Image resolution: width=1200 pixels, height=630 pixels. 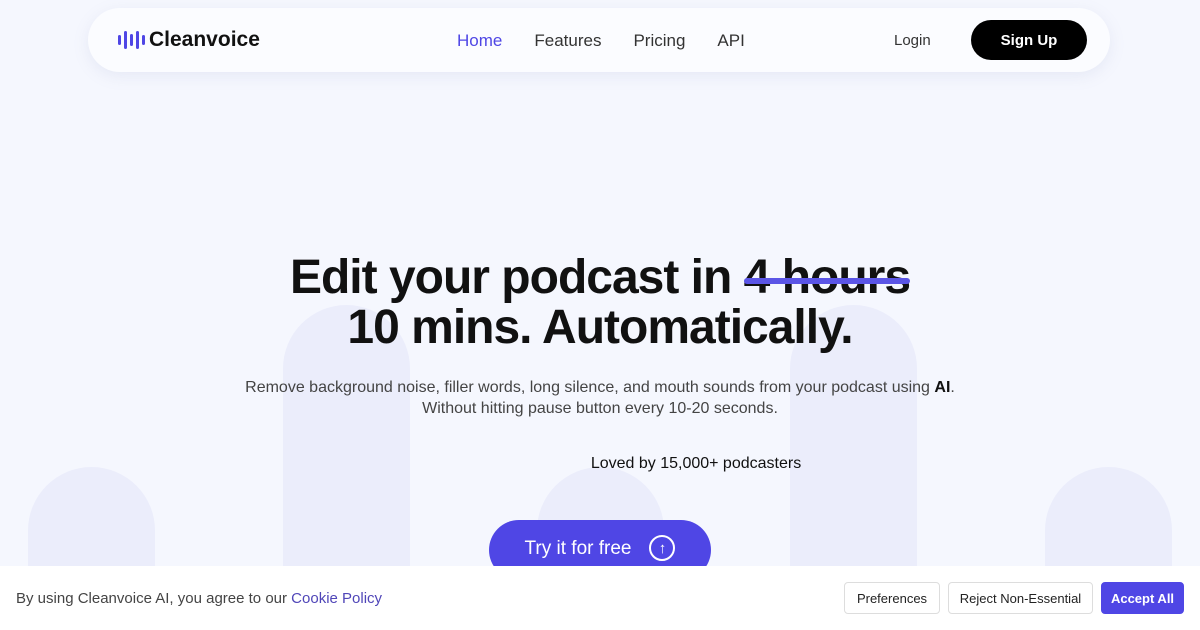 What do you see at coordinates (336, 598) in the screenshot?
I see `cookie-policy-link: Cookie Policy` at bounding box center [336, 598].